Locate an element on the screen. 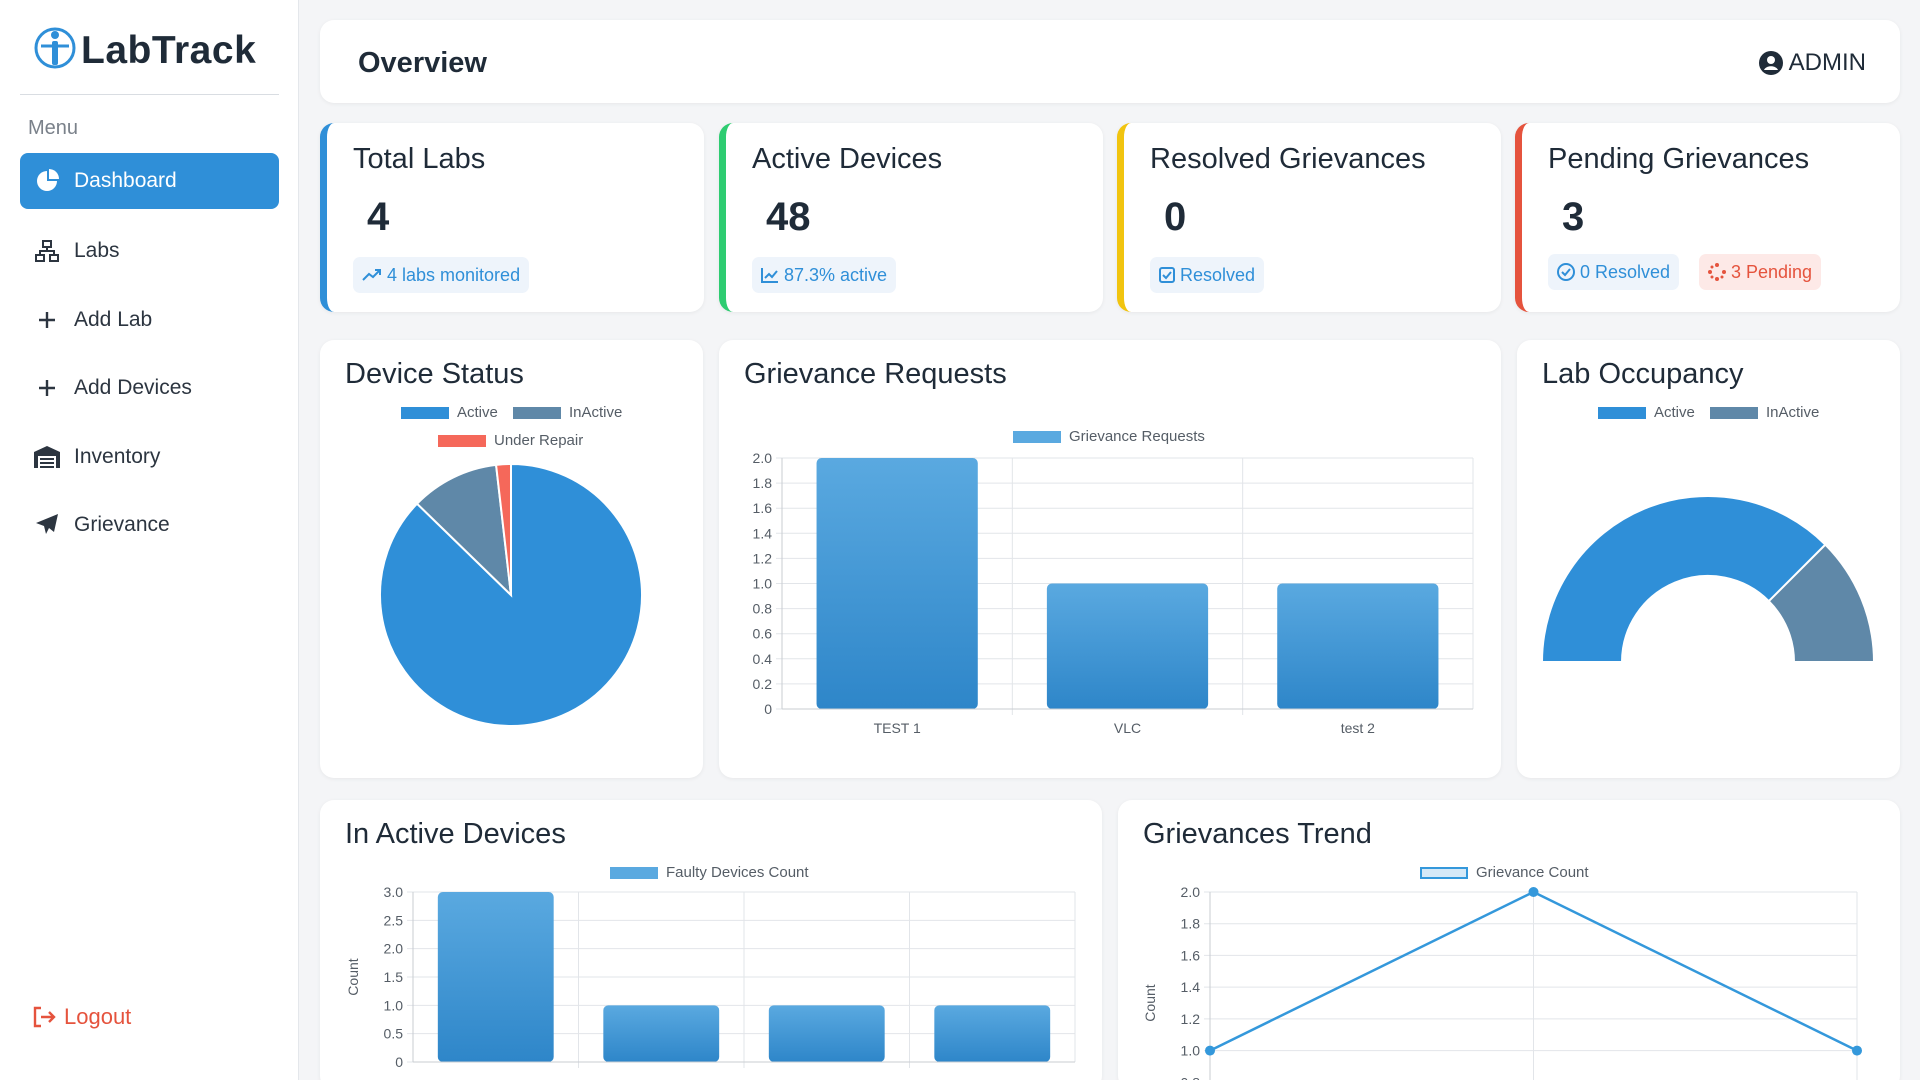  stat-value: 48 is located at coordinates (788, 217).